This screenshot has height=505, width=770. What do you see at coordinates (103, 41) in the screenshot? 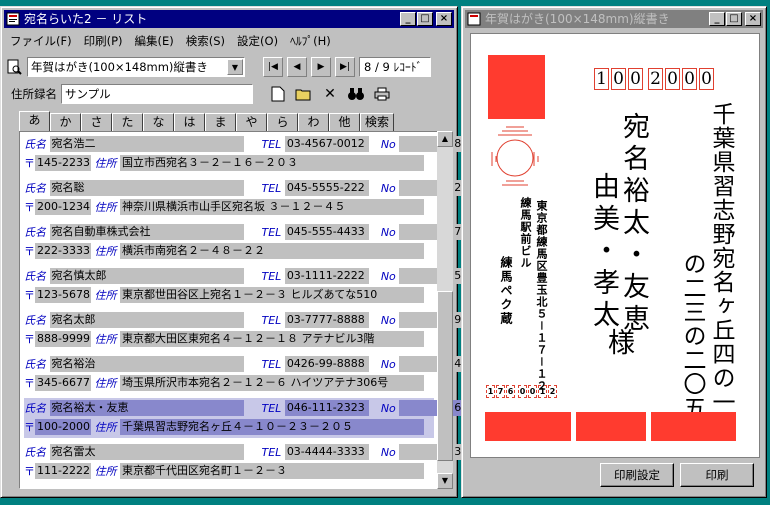
I see `menu-print: 印刷(P)` at bounding box center [103, 41].